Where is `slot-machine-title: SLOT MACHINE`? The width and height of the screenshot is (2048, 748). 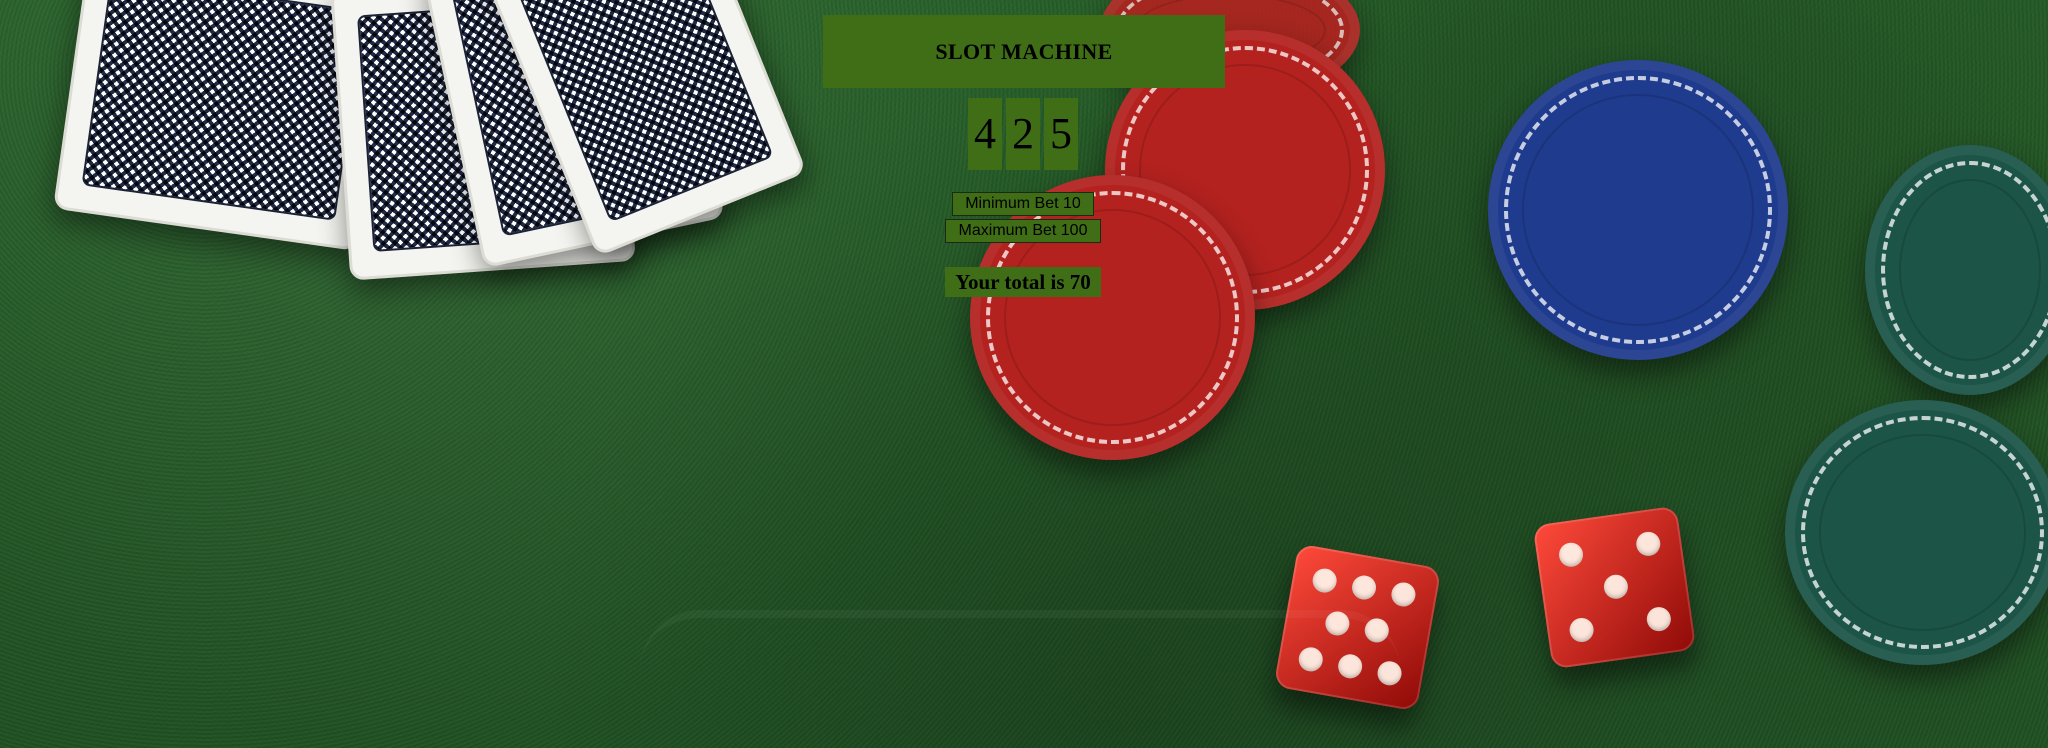 slot-machine-title: SLOT MACHINE is located at coordinates (1024, 51).